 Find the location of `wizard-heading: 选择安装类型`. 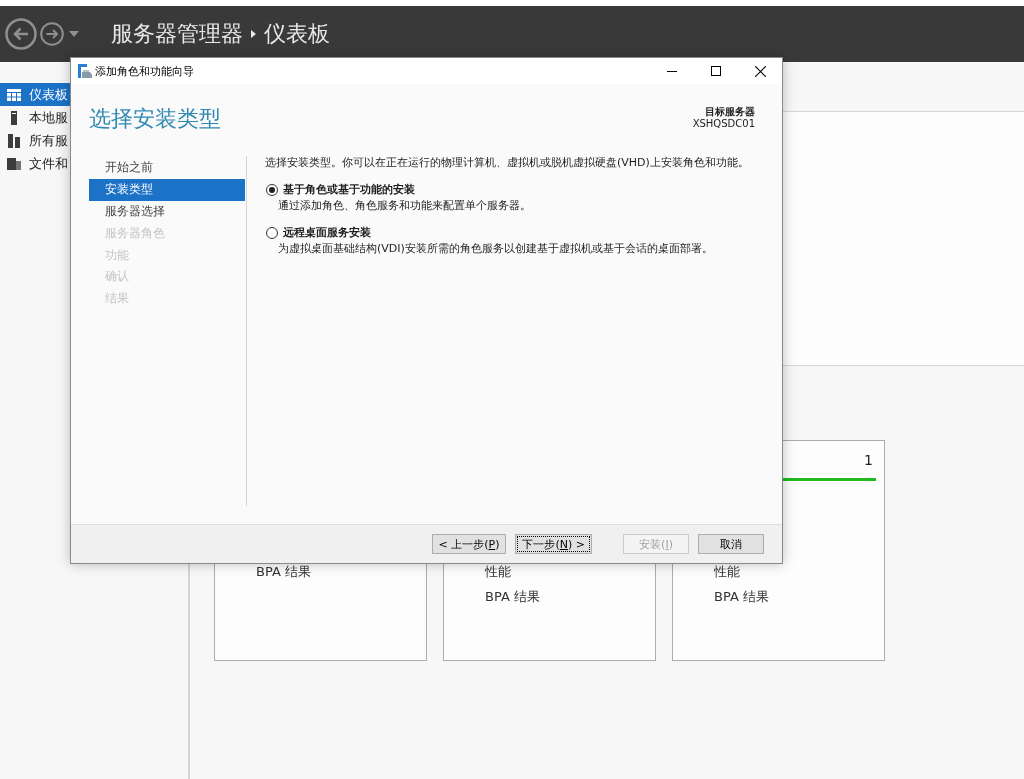

wizard-heading: 选择安装类型 is located at coordinates (155, 119).